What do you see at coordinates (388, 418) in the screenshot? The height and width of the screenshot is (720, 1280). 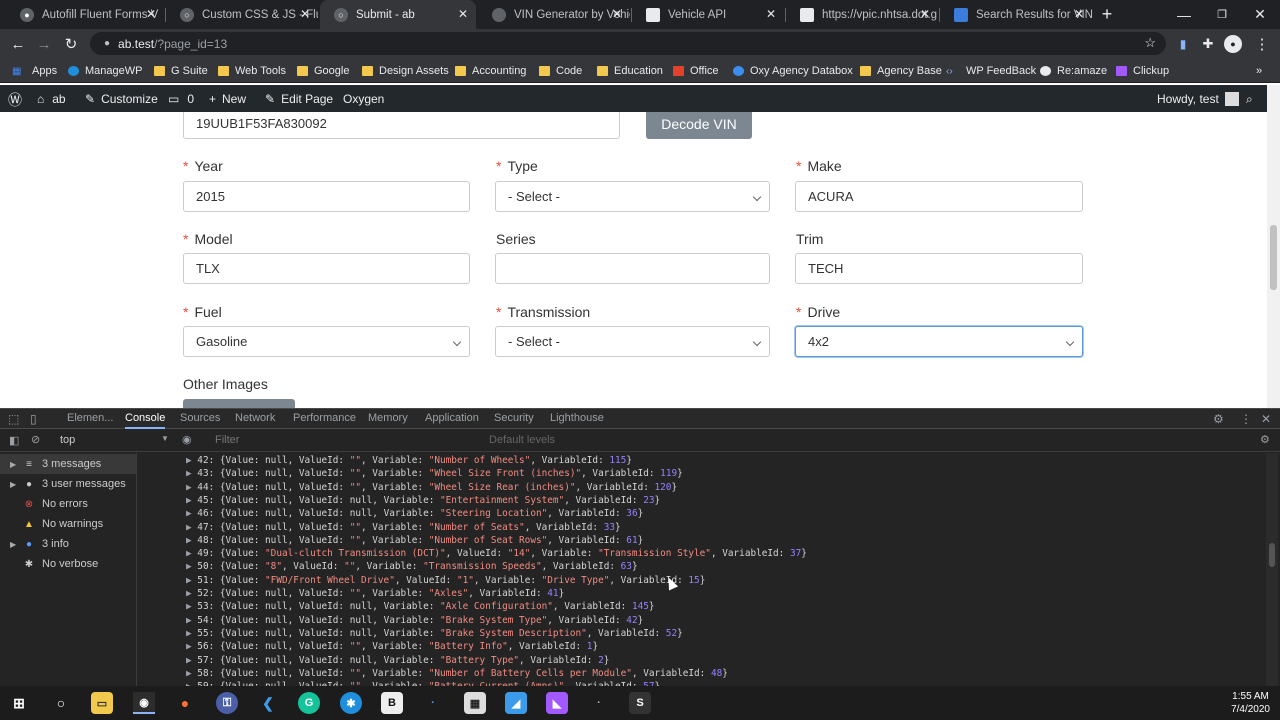 I see `tab-memory: Memory` at bounding box center [388, 418].